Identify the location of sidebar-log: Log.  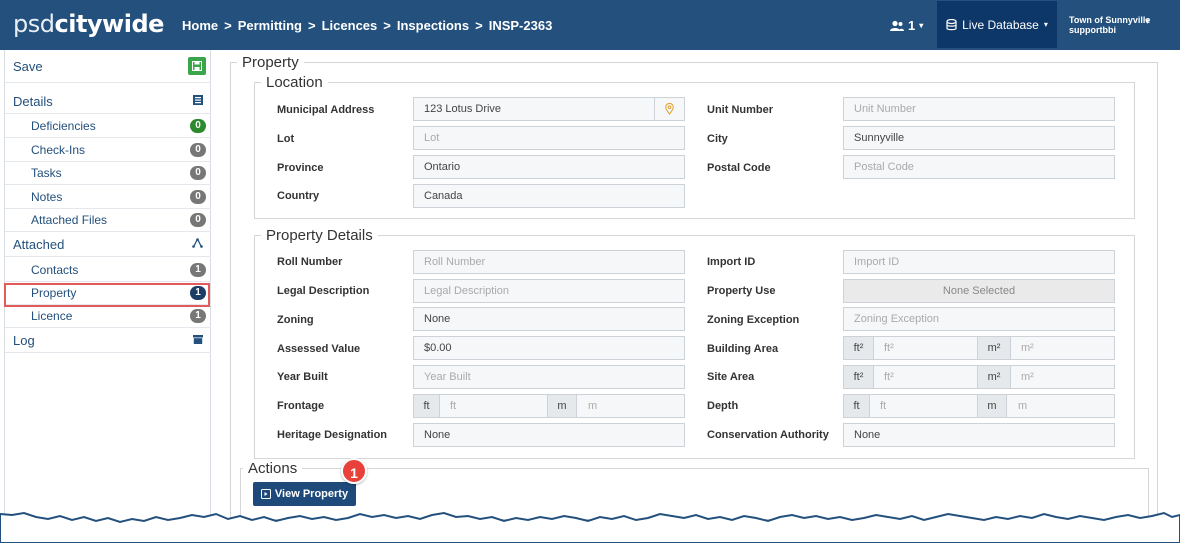
(108, 341).